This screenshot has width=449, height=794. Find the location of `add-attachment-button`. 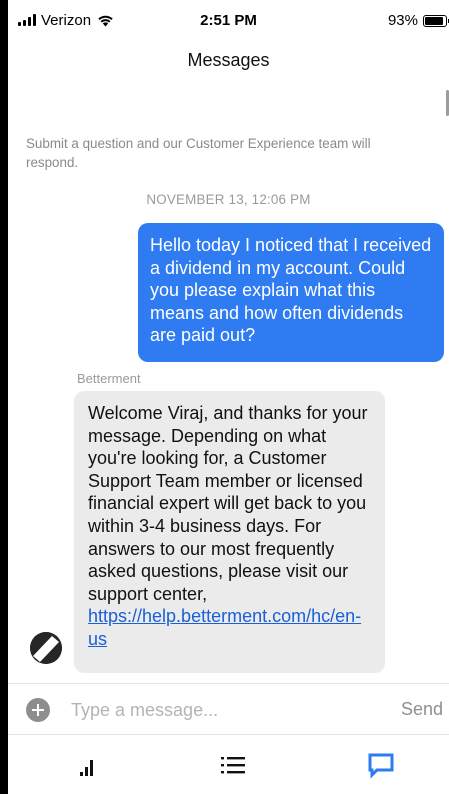

add-attachment-button is located at coordinates (38, 710).